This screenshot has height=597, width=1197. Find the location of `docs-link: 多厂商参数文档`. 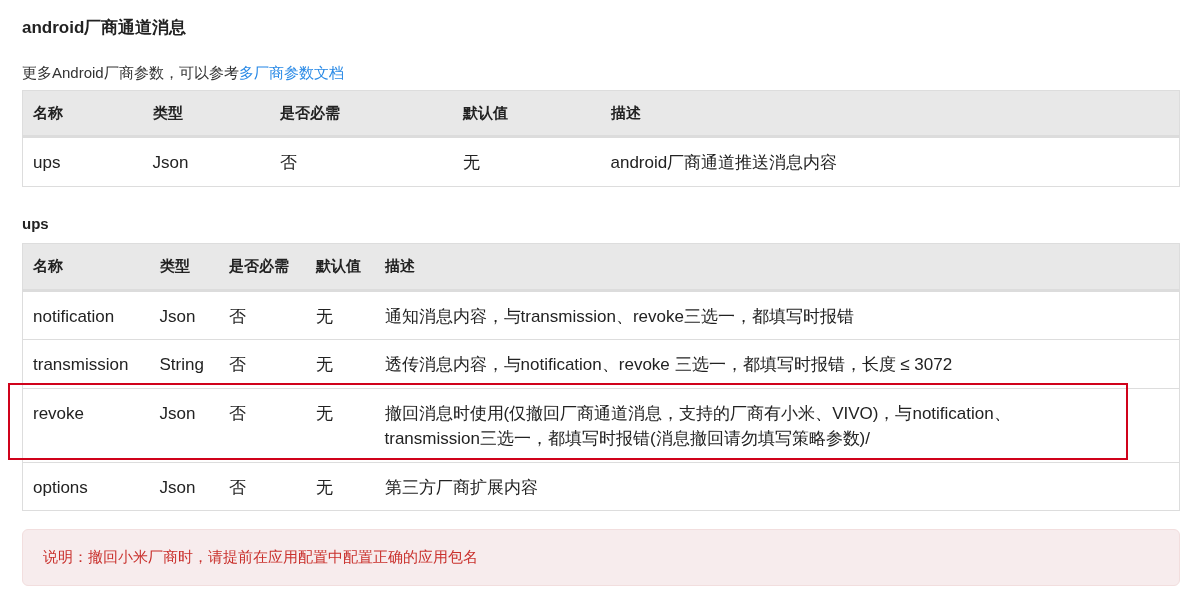

docs-link: 多厂商参数文档 is located at coordinates (291, 73).